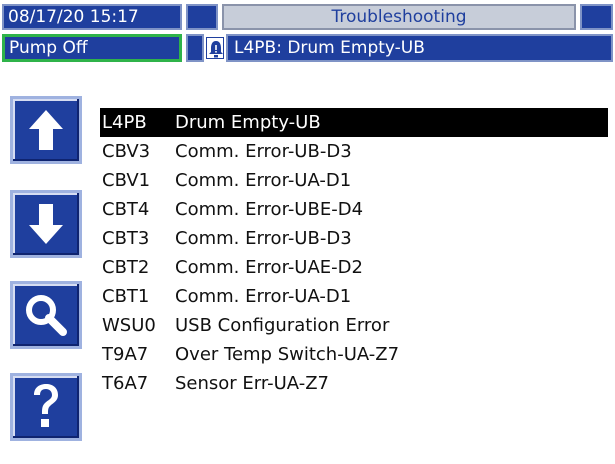 The image size is (615, 464). What do you see at coordinates (126, 296) in the screenshot?
I see `error-code: CBT1` at bounding box center [126, 296].